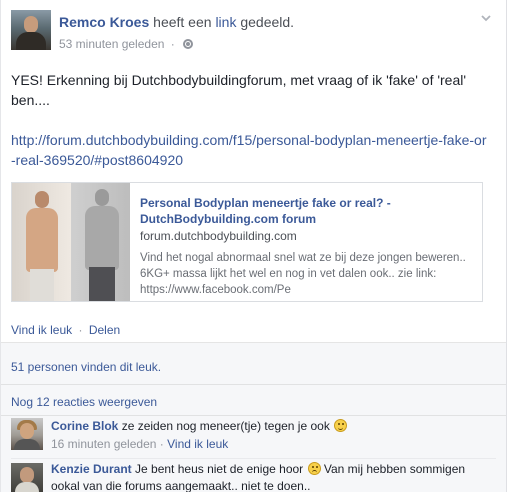  I want to click on post-meta: 53 minuten geleden ·, so click(126, 44).